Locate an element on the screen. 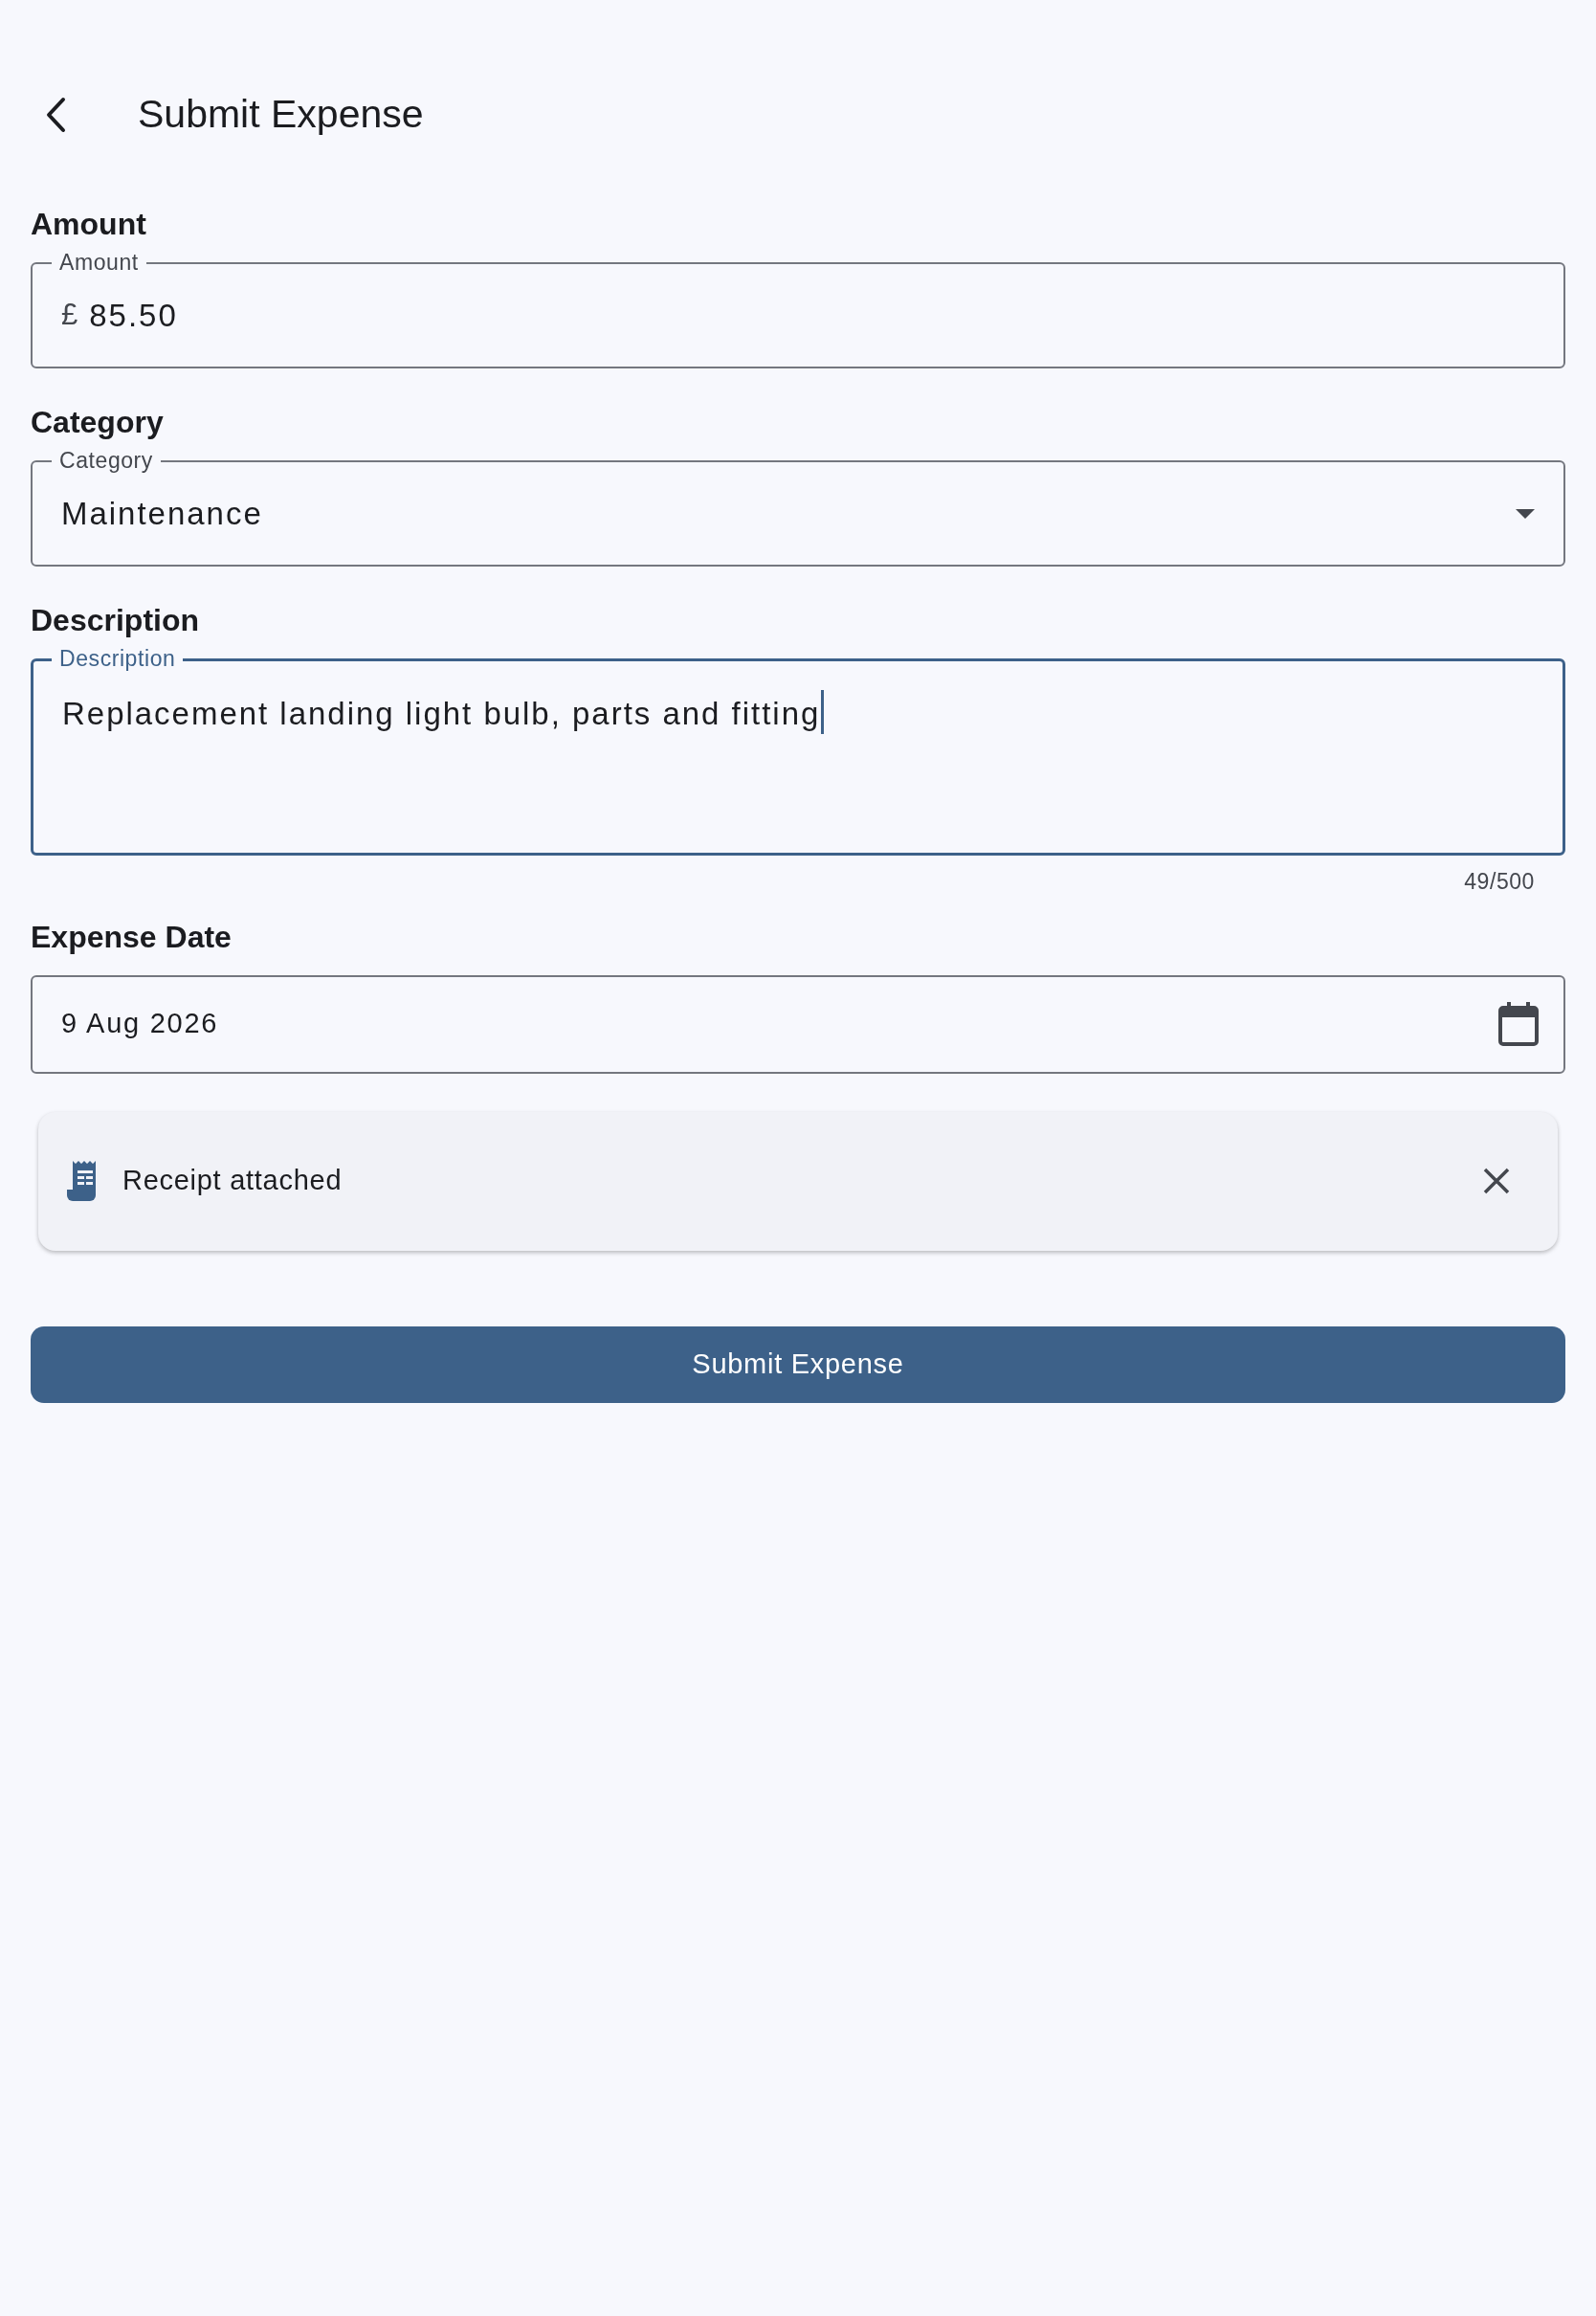 This screenshot has height=2316, width=1596. text-cursor is located at coordinates (823, 712).